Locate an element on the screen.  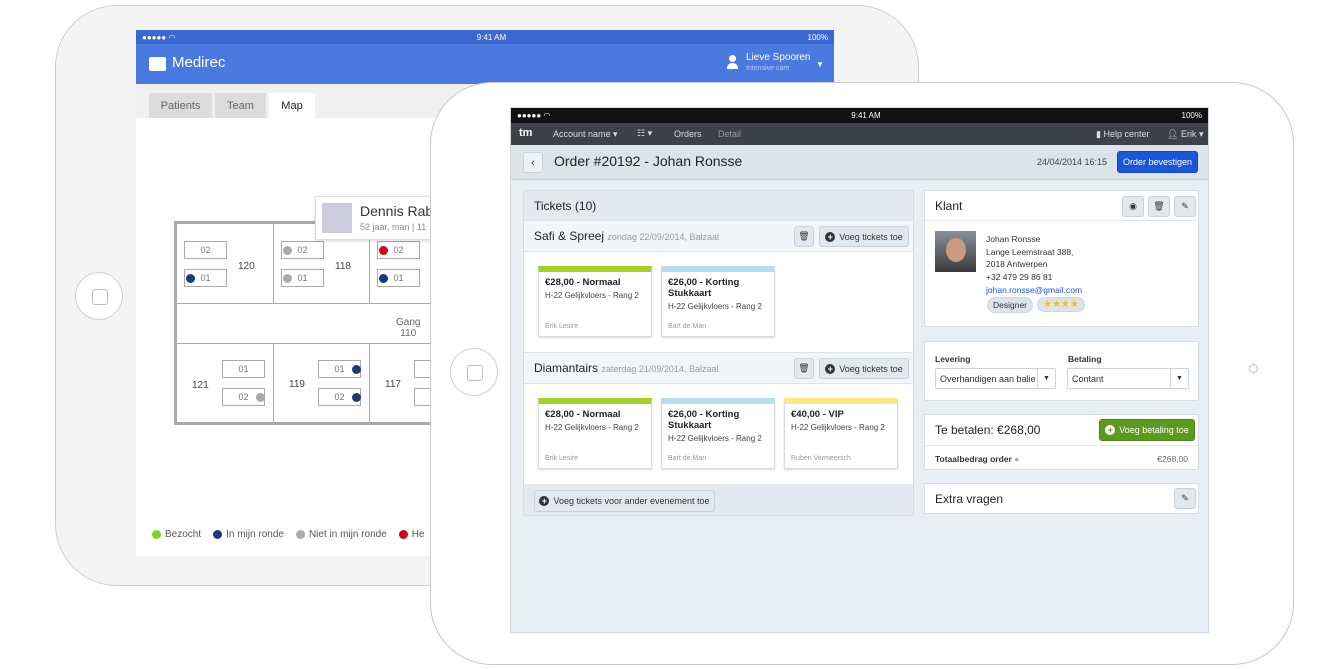
amount-due: Te betalen: €268,00 is located at coordinates (988, 430).